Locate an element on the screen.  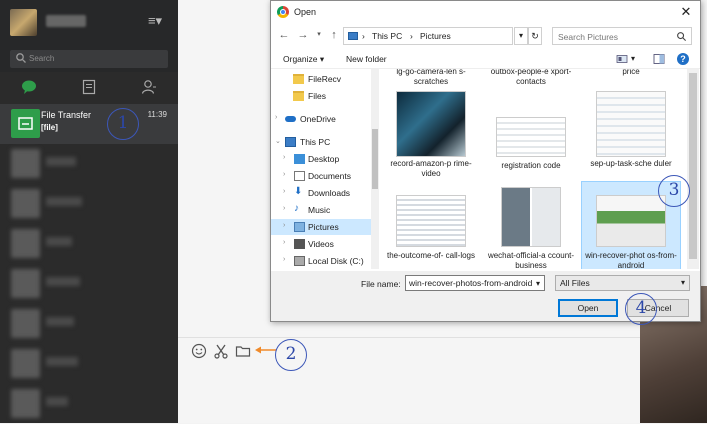
nav-item-local-disk: › Local Disk (C:) is located at coordinates (321, 261).